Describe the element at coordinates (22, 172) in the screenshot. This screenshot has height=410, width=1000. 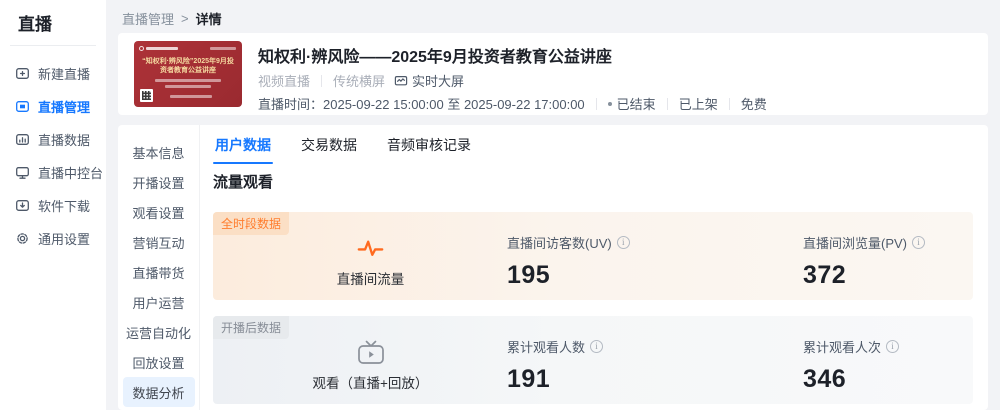
I see `console-icon` at that location.